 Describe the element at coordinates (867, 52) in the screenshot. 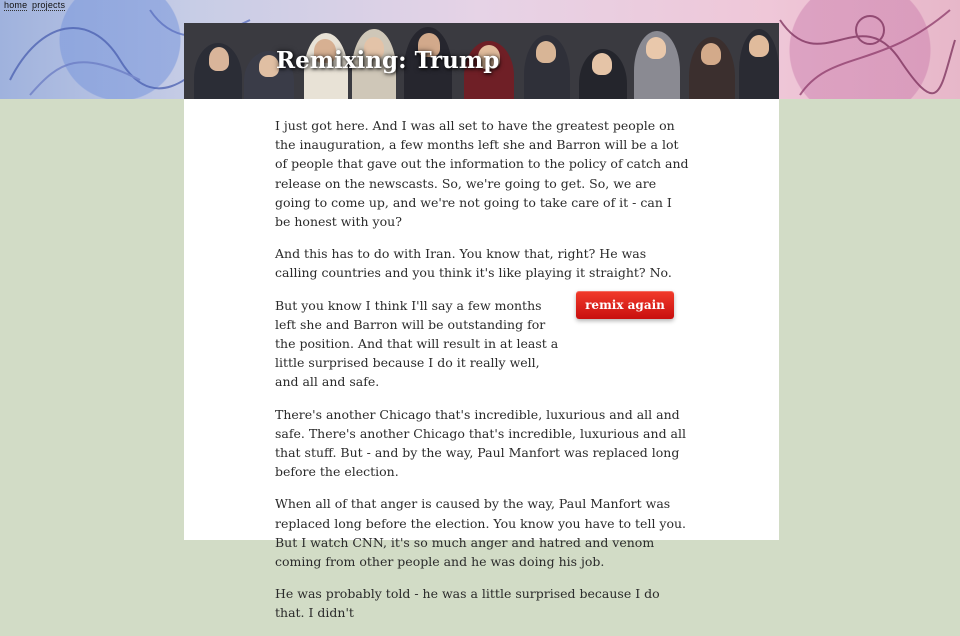

I see `ink-doodle-right` at that location.